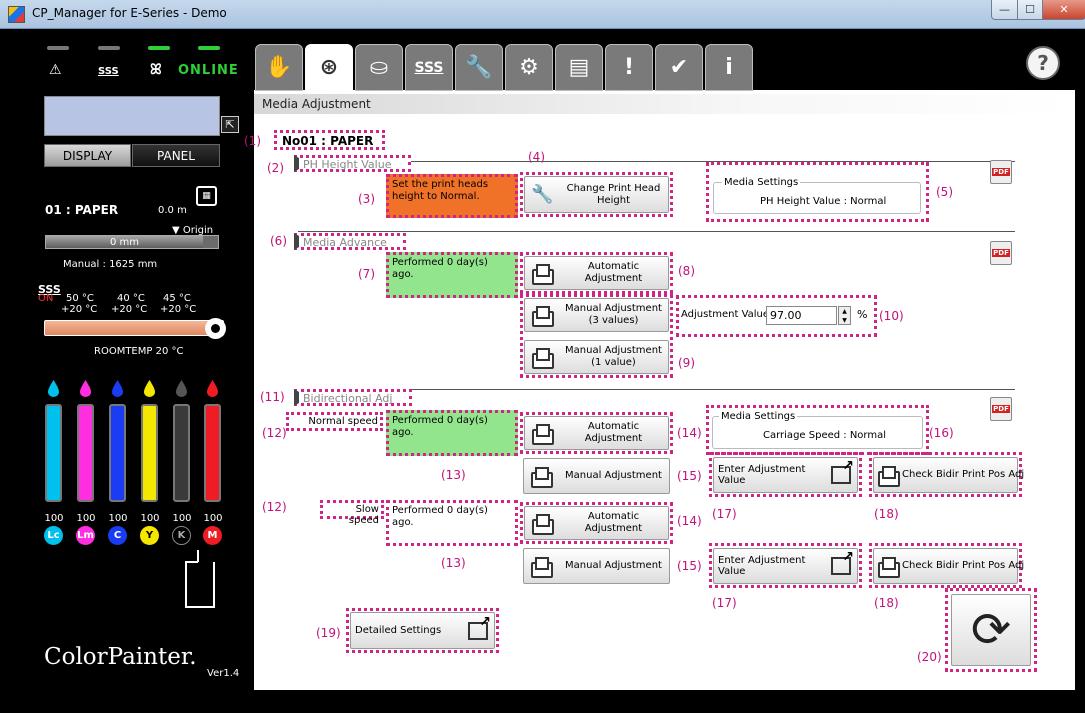 This screenshot has width=1085, height=713. Describe the element at coordinates (948, 475) in the screenshot. I see `normal-check-bidir-button: Check Bidir Print Pos Adj` at that location.